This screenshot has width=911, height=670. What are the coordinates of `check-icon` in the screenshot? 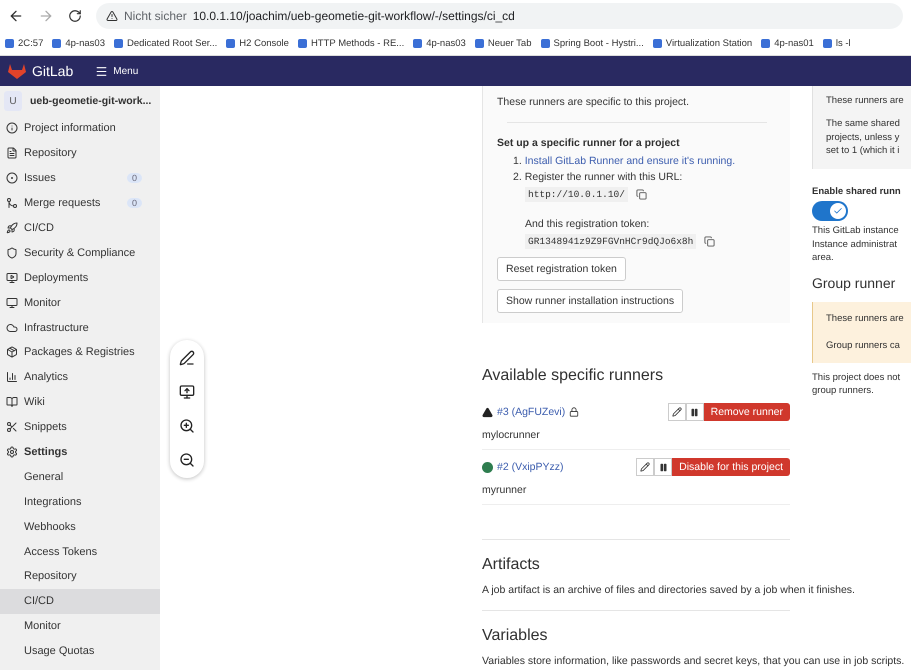 It's located at (838, 211).